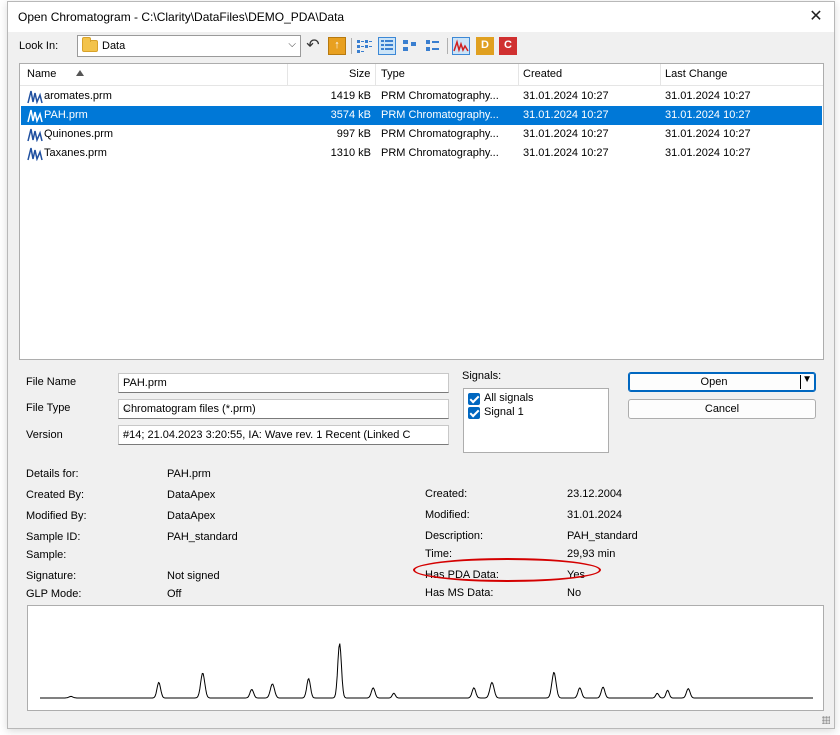 This screenshot has width=840, height=735. Describe the element at coordinates (350, 153) in the screenshot. I see `file-size: 1310 kB` at that location.